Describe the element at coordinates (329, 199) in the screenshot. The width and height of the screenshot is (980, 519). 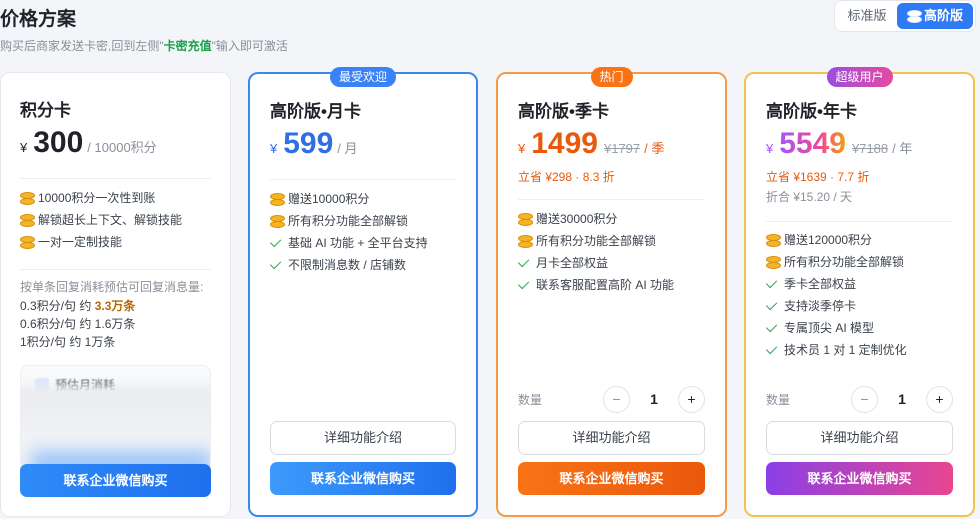
I see `feature-text: 赠送10000积分` at that location.